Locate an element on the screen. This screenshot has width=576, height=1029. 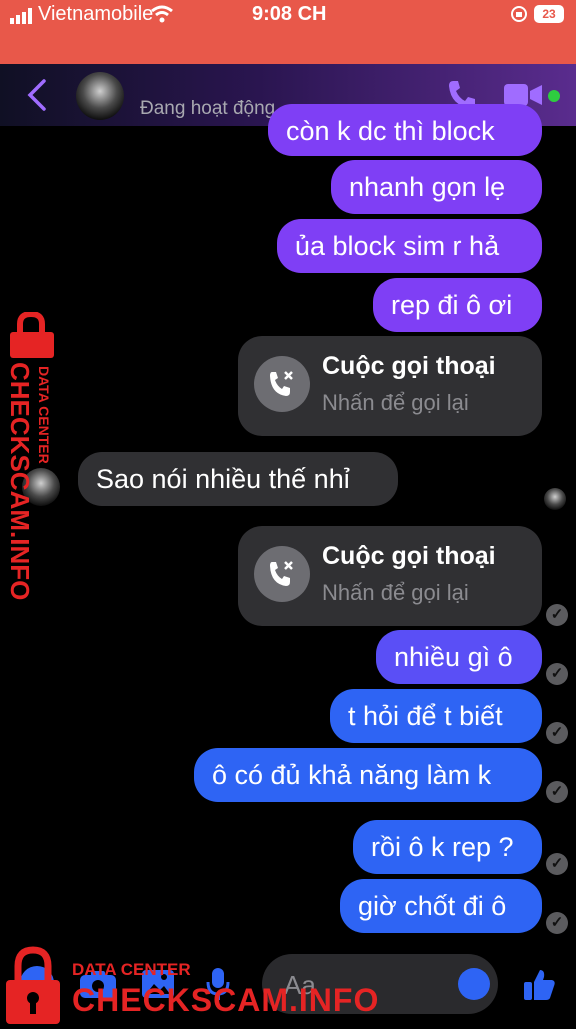
clock: 9:08 CH is located at coordinates (289, 14).